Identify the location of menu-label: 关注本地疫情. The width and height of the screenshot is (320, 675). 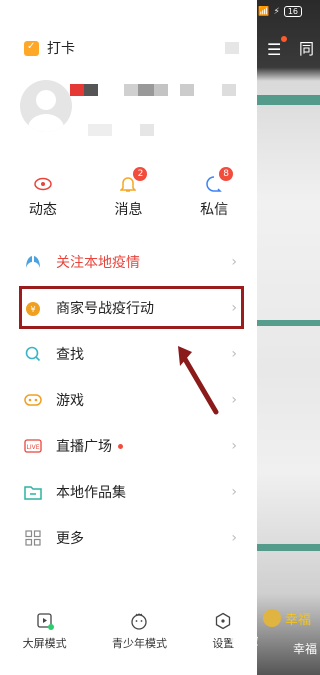
(98, 263).